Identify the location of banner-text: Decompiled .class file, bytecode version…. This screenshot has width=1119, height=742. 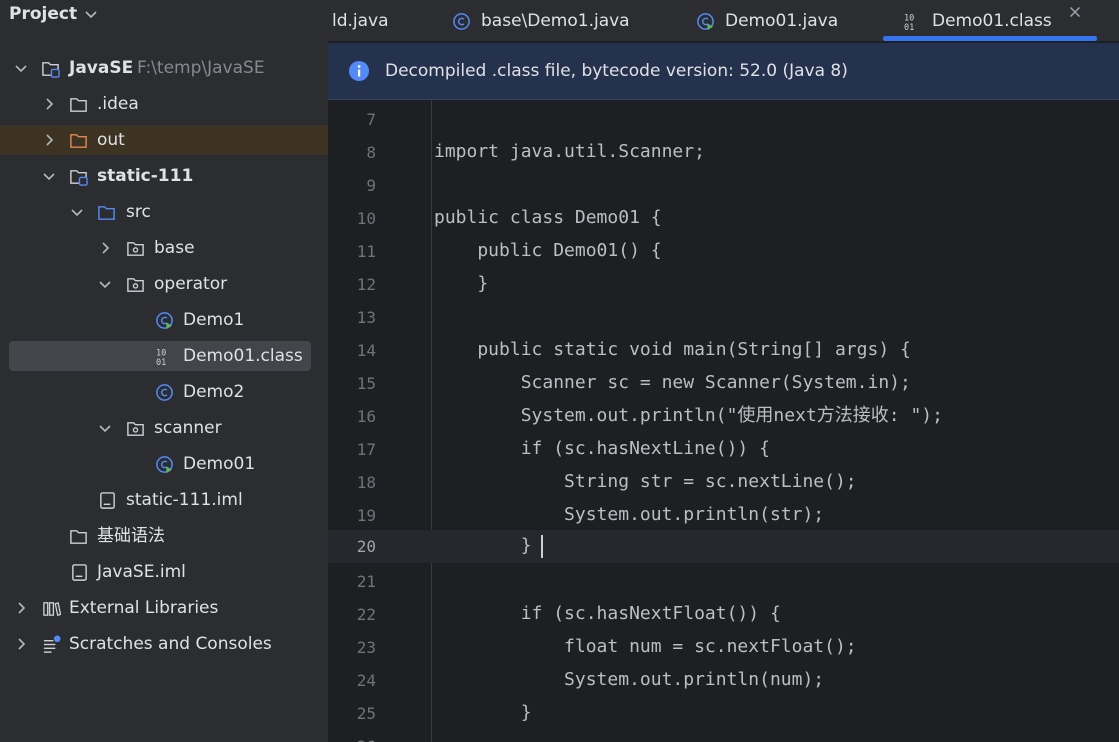
(616, 71).